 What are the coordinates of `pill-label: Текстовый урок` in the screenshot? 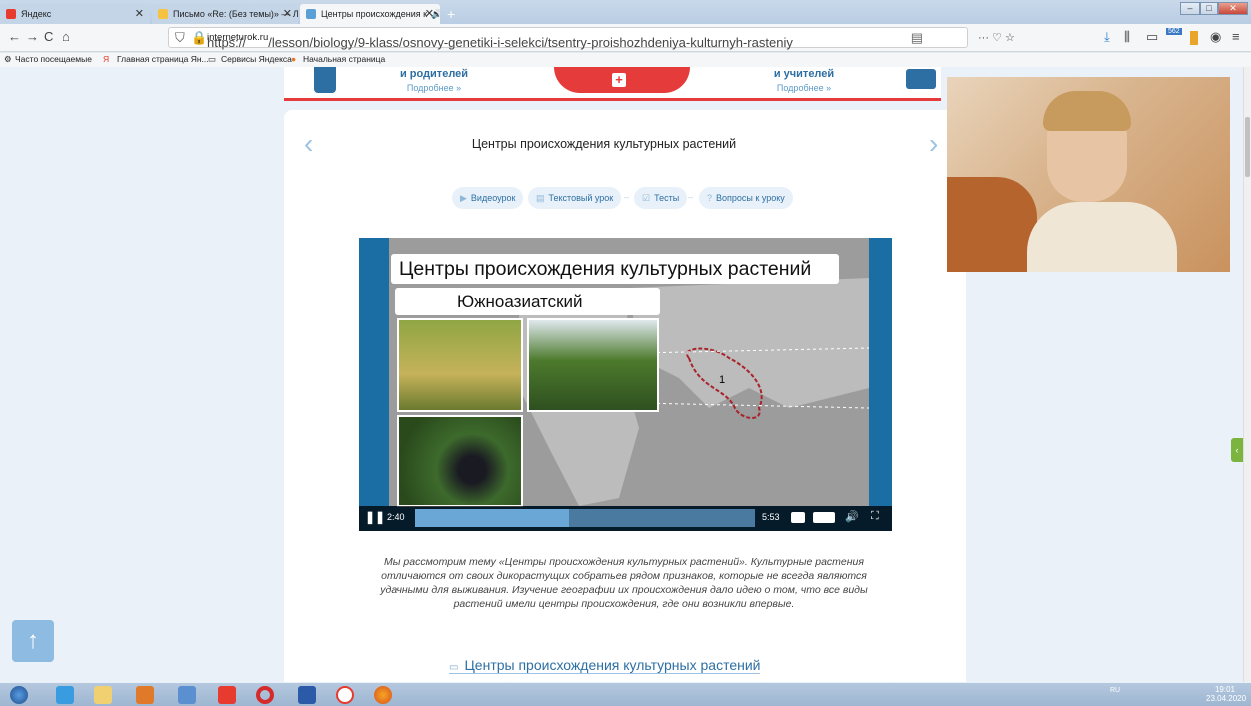 It's located at (581, 198).